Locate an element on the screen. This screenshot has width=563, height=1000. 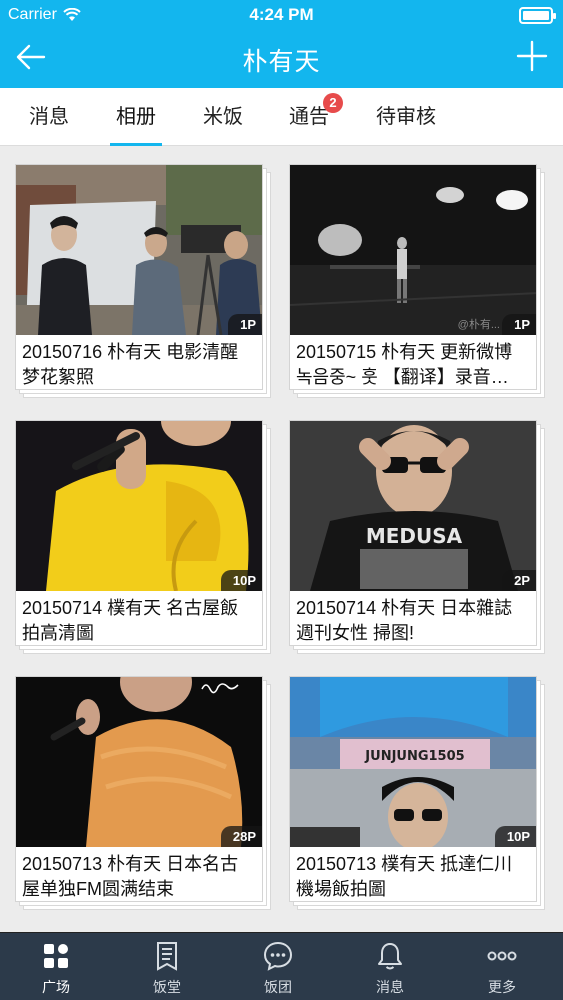
tabbar-label: 消息 is located at coordinates (390, 987).